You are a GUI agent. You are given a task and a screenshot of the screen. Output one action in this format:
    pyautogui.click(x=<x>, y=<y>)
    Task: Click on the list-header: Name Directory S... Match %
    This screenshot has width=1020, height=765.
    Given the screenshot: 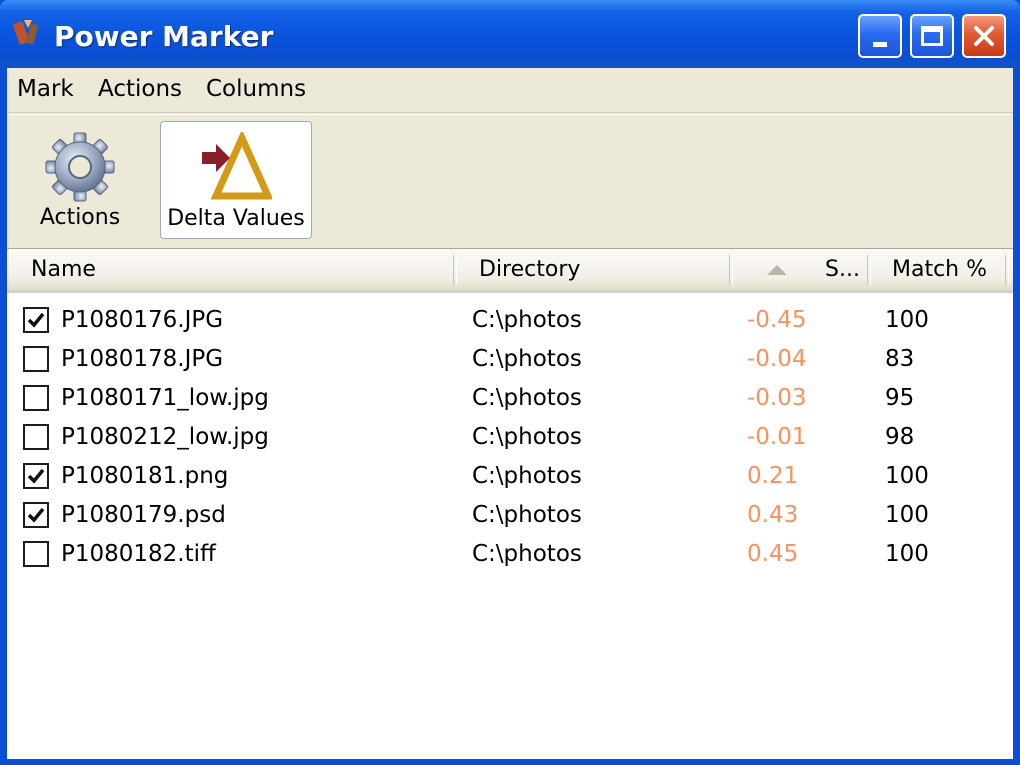 What is the action you would take?
    pyautogui.click(x=510, y=271)
    